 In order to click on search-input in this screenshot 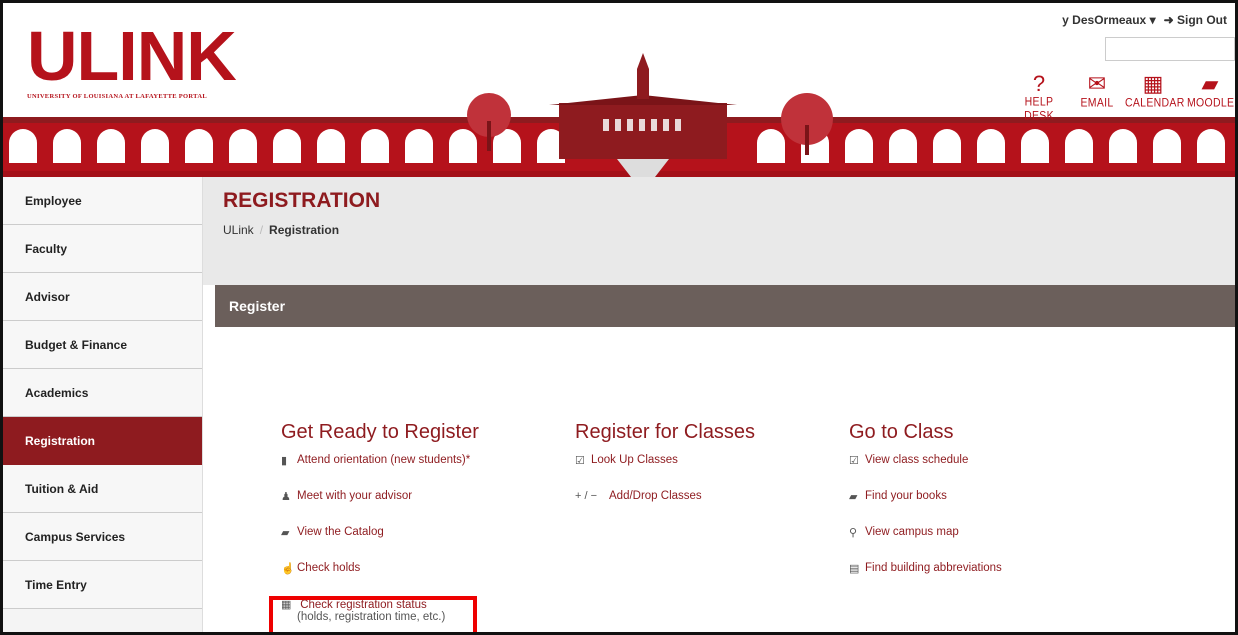, I will do `click(1170, 49)`.